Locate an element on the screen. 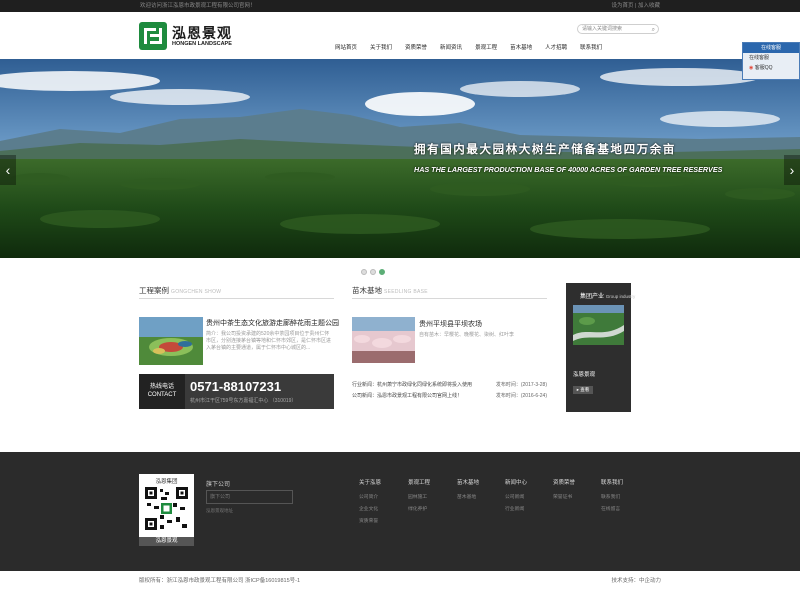 This screenshot has height=592, width=800. subsidiary-title: 旗下公司 is located at coordinates (218, 485).